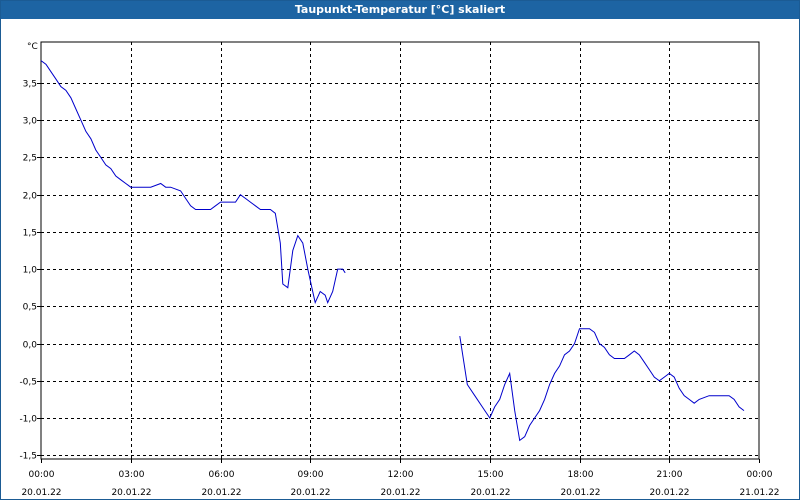 The height and width of the screenshot is (501, 800). Describe the element at coordinates (581, 475) in the screenshot. I see `x-tick-time-label: 18:00` at that location.